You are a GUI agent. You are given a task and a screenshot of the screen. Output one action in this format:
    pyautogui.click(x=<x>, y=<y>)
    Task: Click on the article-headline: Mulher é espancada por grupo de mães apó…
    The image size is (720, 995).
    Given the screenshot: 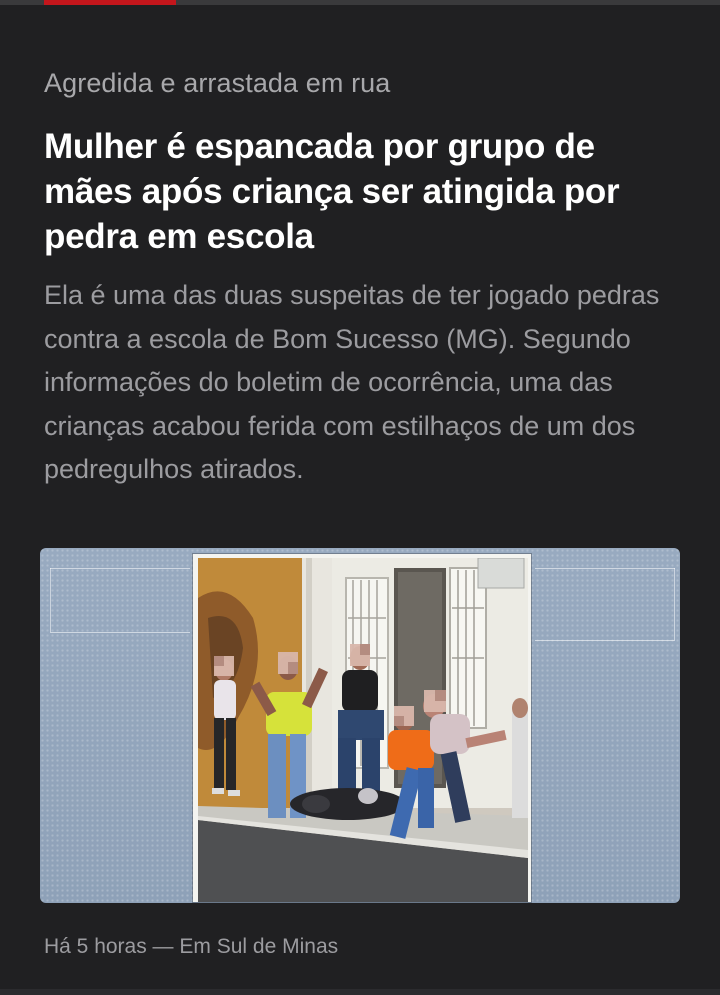 What is the action you would take?
    pyautogui.click(x=364, y=191)
    